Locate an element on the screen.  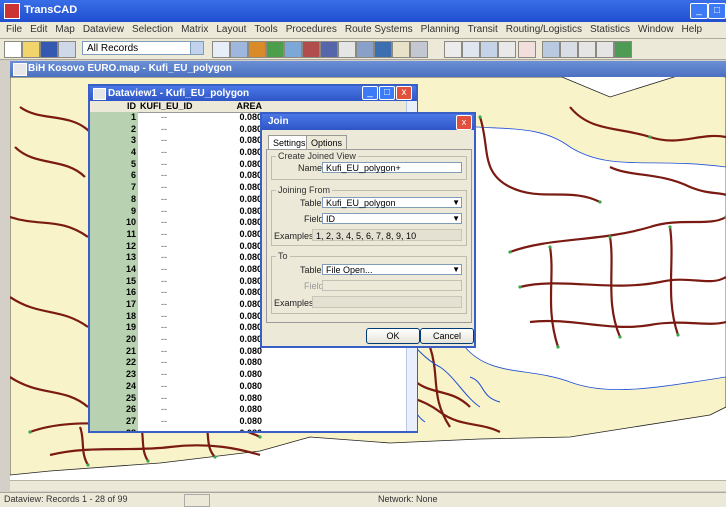
join-dialog-titlebar: Join x is located at coordinates (368, 122).